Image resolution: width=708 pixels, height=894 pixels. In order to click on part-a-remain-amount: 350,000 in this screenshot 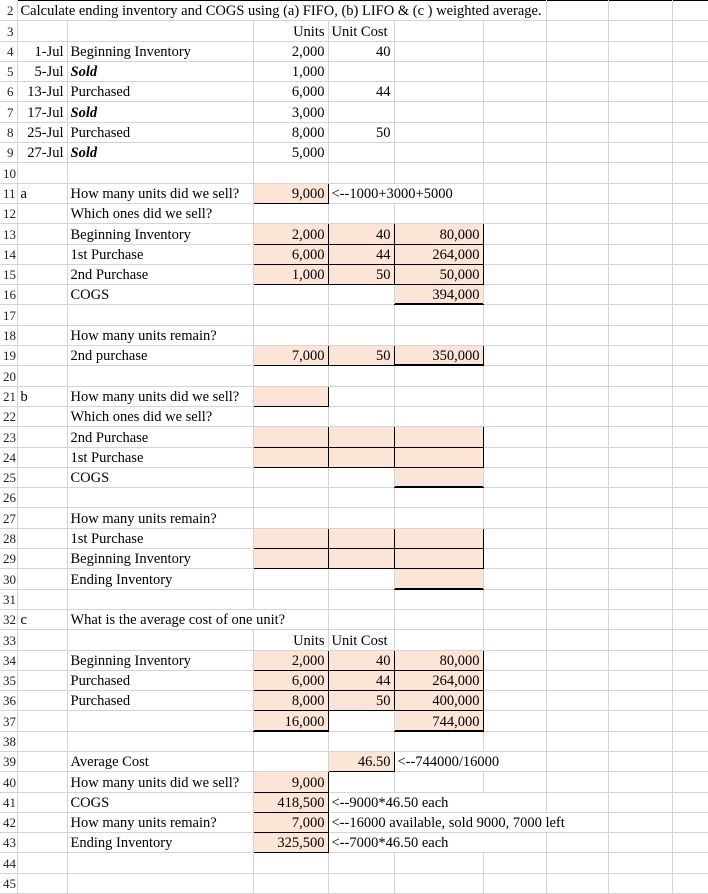, I will do `click(439, 356)`.